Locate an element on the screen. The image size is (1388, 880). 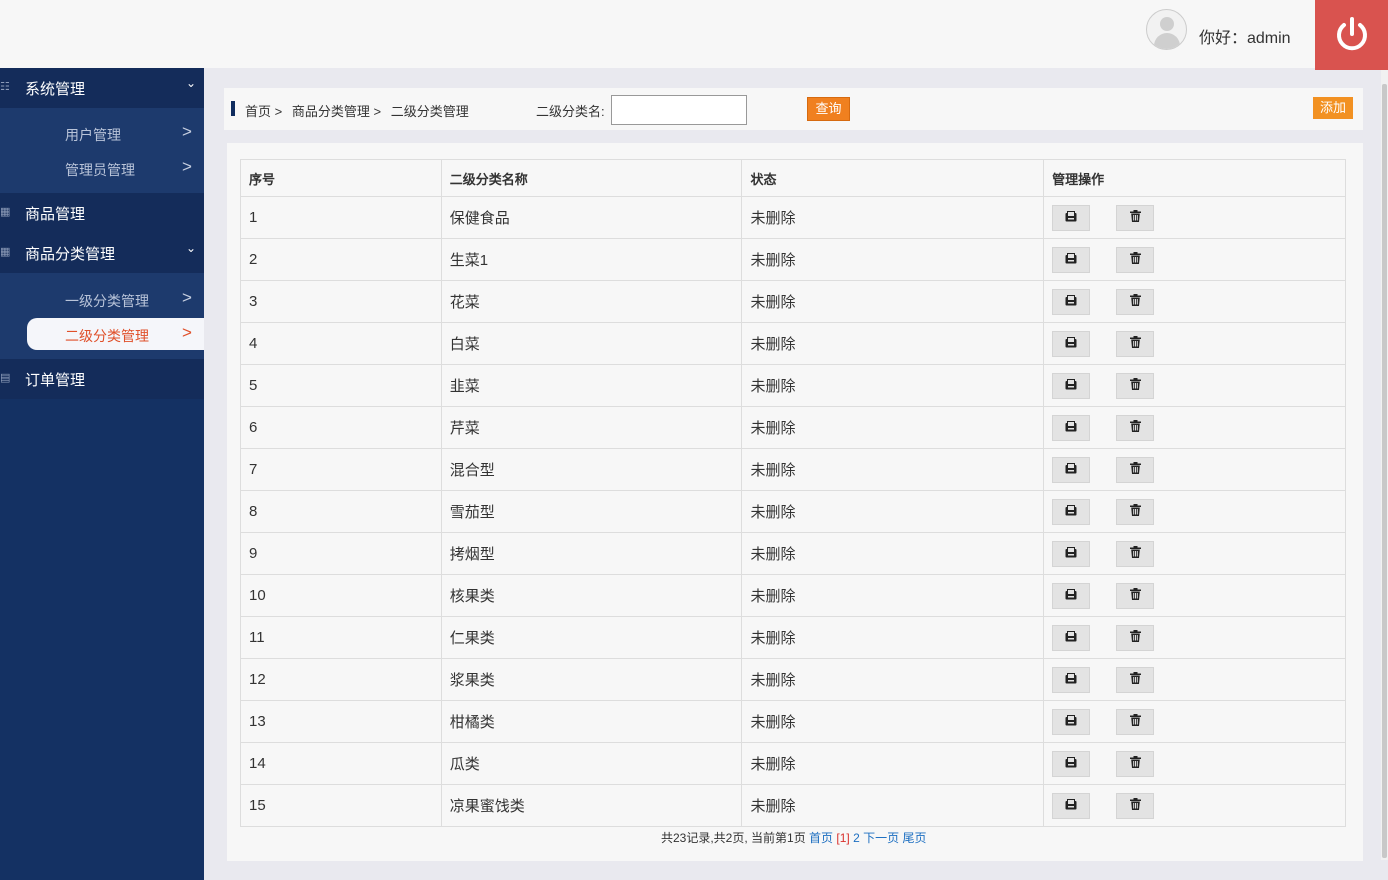
breadcrumb-home: 首页 > is located at coordinates (263, 111).